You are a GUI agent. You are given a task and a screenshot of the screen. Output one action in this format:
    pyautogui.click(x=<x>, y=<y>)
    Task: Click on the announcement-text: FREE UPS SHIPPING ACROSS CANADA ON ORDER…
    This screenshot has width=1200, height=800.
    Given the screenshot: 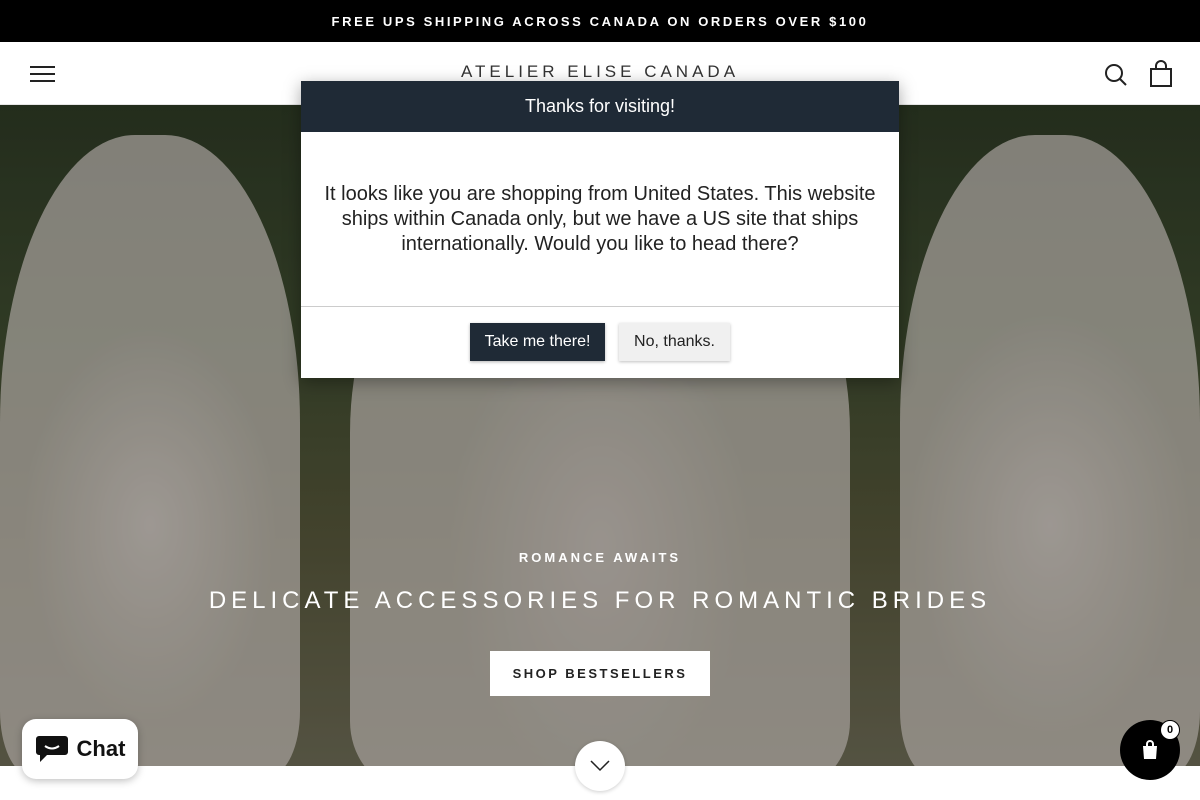 What is the action you would take?
    pyautogui.click(x=600, y=21)
    